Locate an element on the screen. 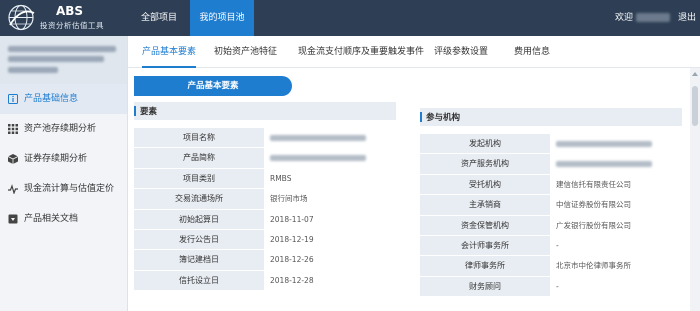 The image size is (700, 311). sidebar-item-securities-analysis: 证券存续期分析 is located at coordinates (63, 159).